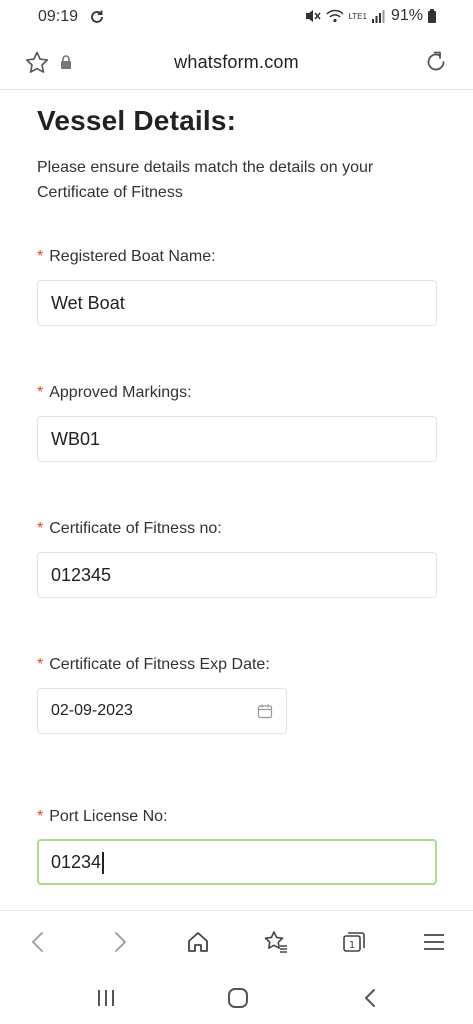  I want to click on status-bar: 09:19 LTE1 91%, so click(236, 18).